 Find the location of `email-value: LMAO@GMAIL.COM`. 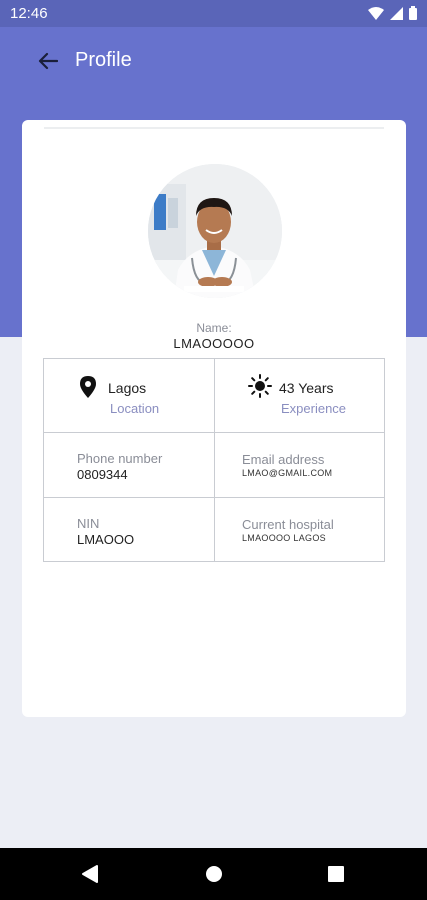

email-value: LMAO@GMAIL.COM is located at coordinates (287, 473).